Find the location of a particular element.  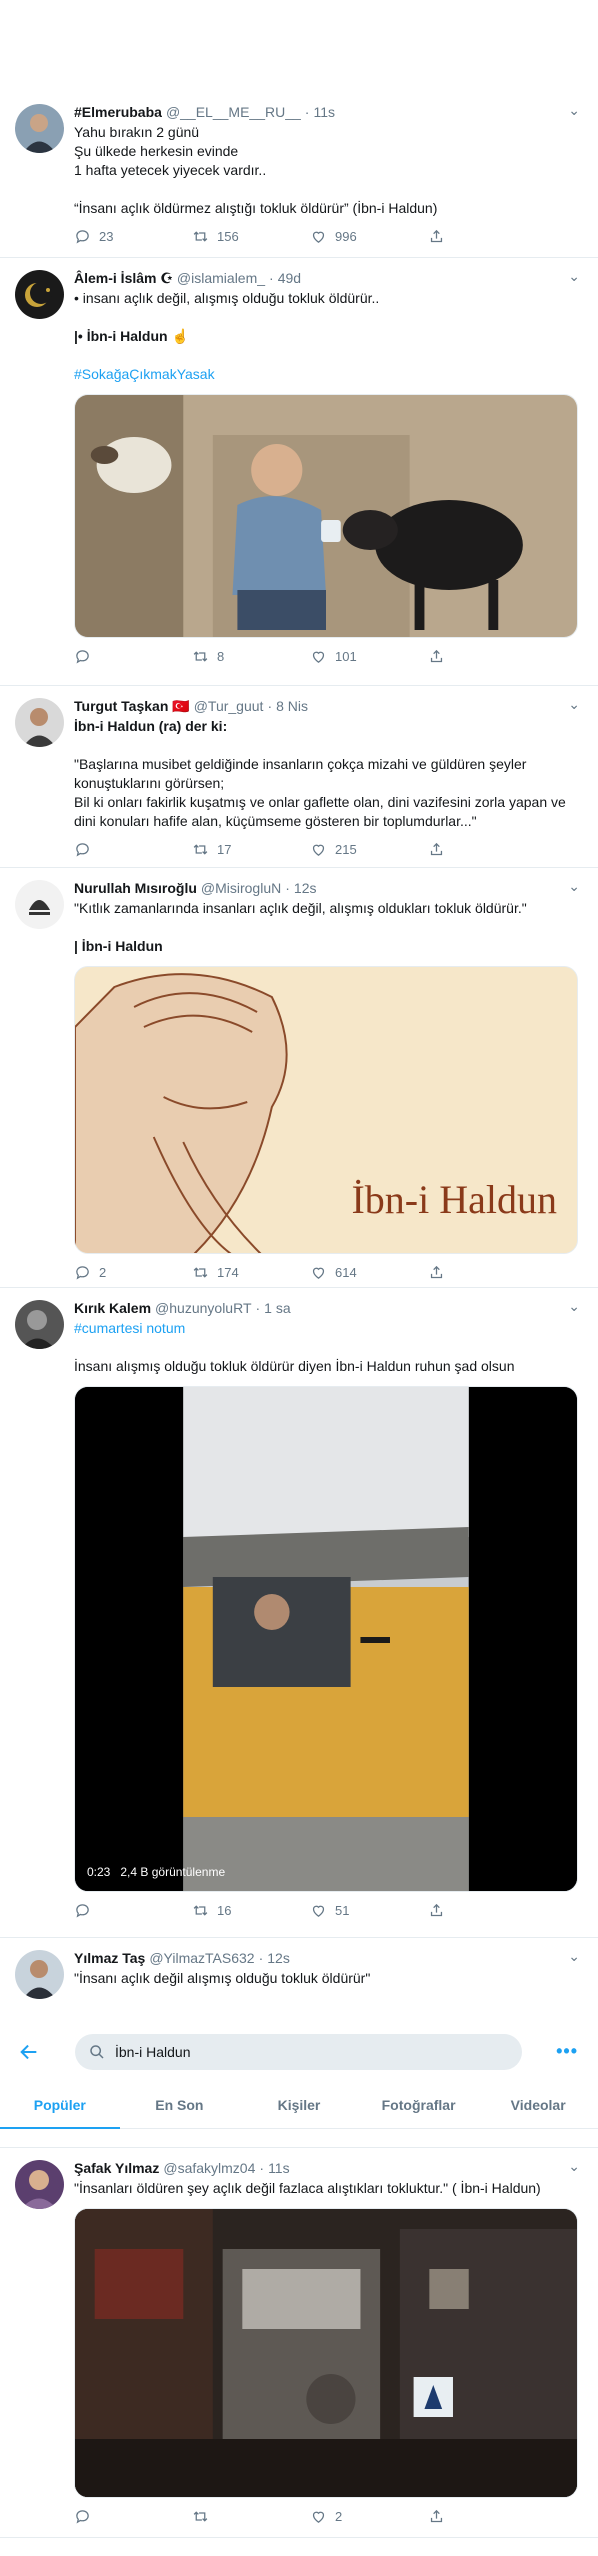

like-button: 614 is located at coordinates (369, 1272).